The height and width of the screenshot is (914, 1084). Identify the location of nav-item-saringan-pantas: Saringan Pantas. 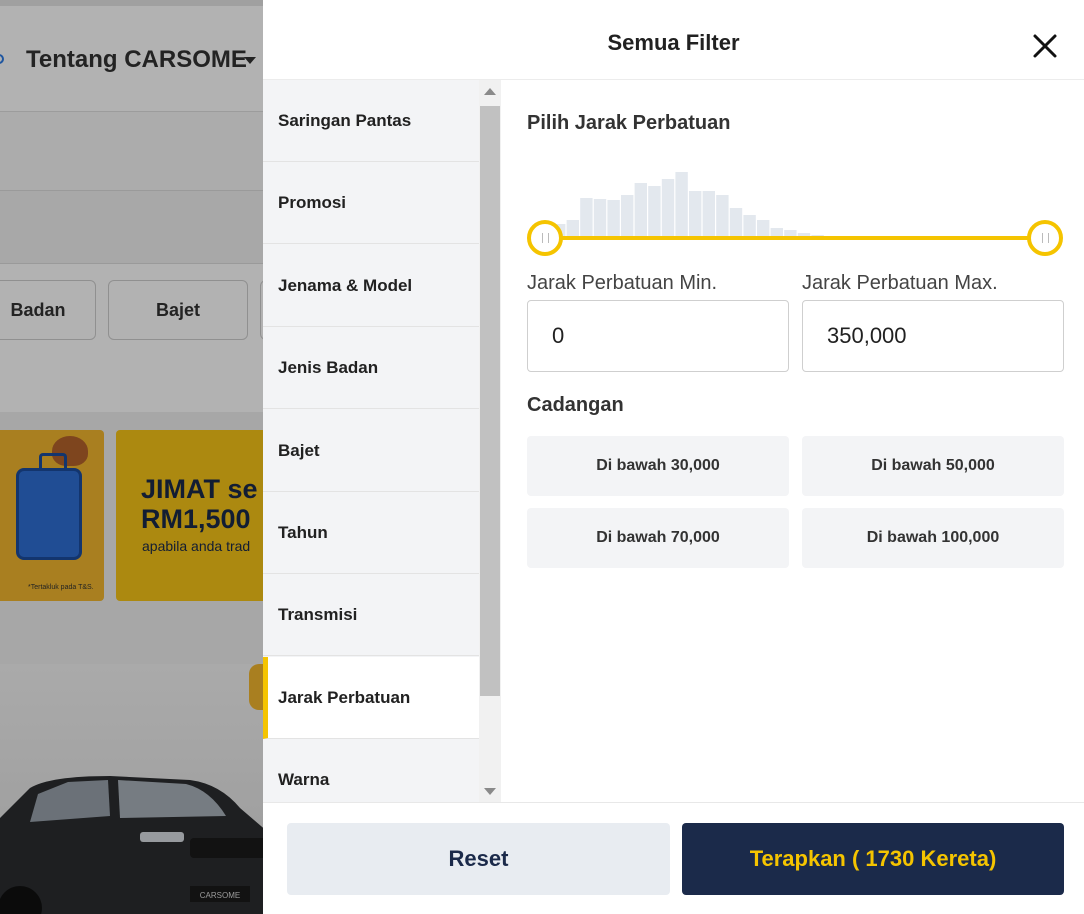
(371, 121).